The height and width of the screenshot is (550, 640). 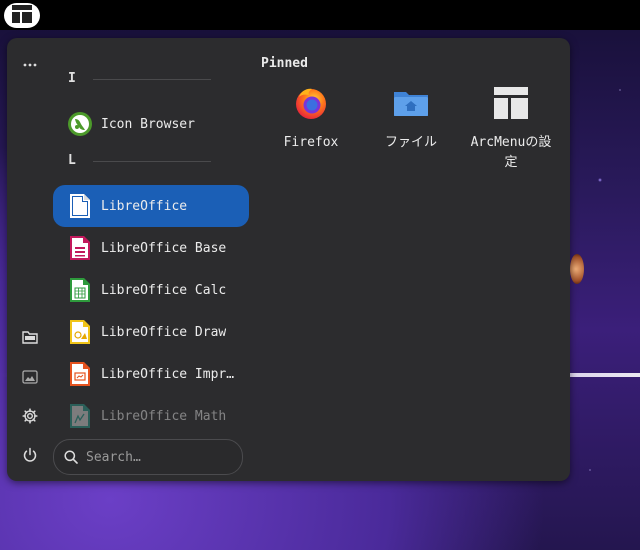 What do you see at coordinates (577, 269) in the screenshot?
I see `wallpaper-moon` at bounding box center [577, 269].